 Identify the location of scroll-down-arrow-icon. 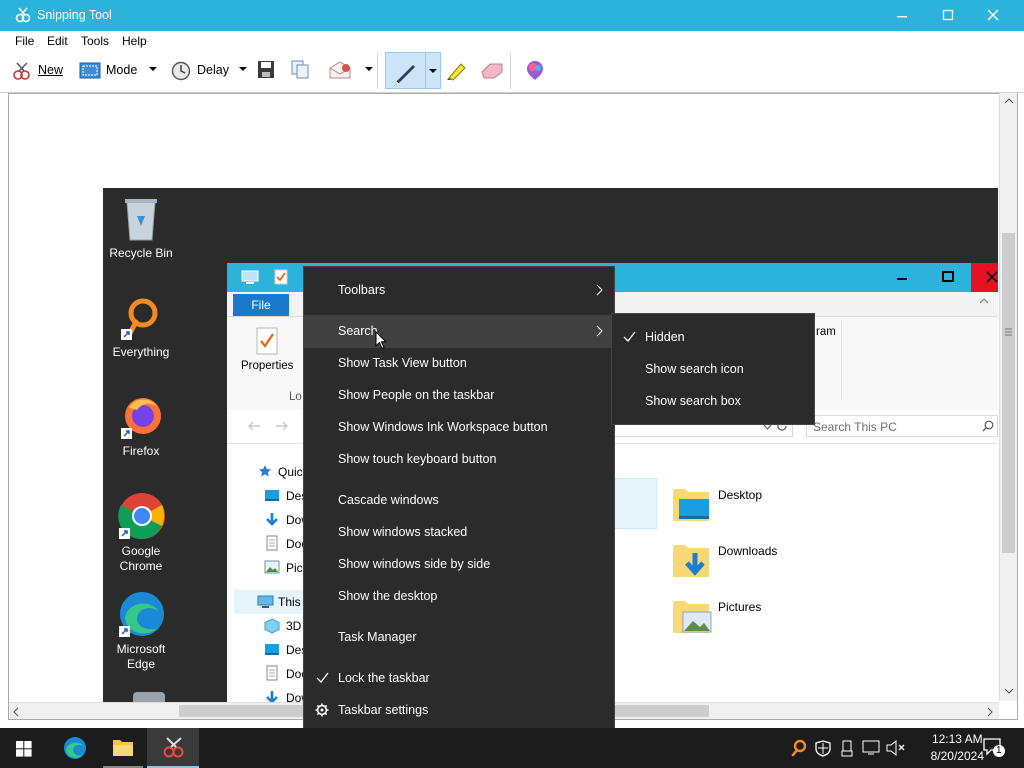
(1009, 691).